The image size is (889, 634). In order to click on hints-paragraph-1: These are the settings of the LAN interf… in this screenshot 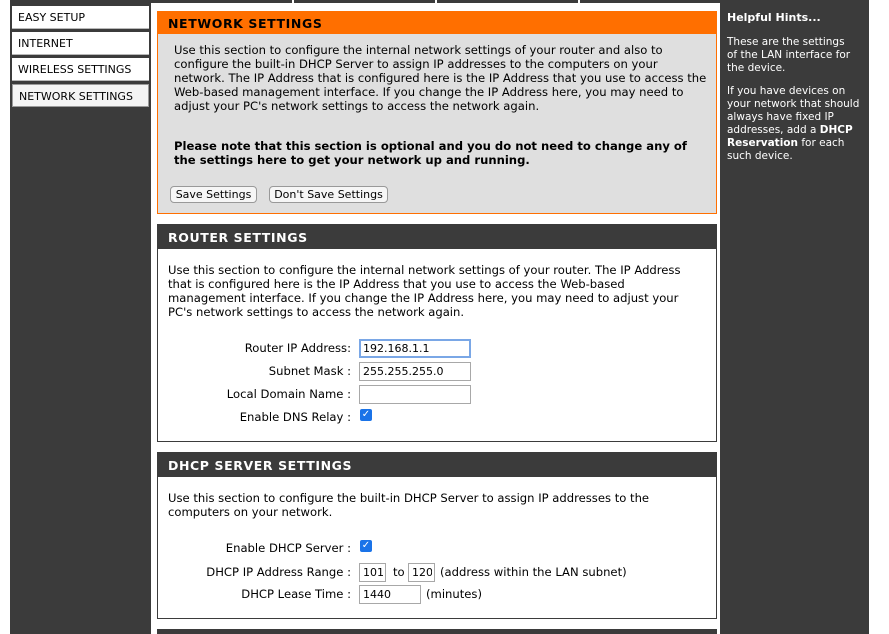, I will do `click(789, 55)`.